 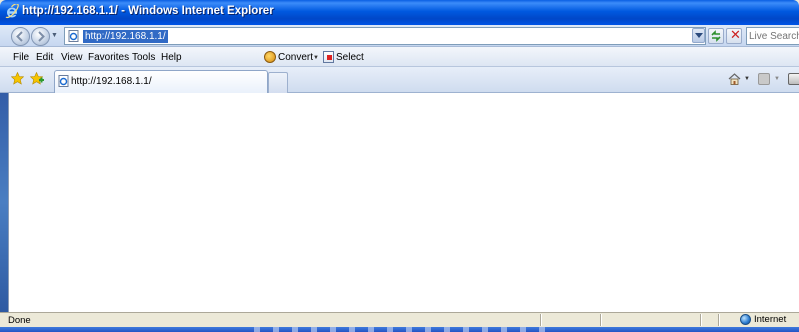 What do you see at coordinates (72, 57) in the screenshot?
I see `menu-view: View` at bounding box center [72, 57].